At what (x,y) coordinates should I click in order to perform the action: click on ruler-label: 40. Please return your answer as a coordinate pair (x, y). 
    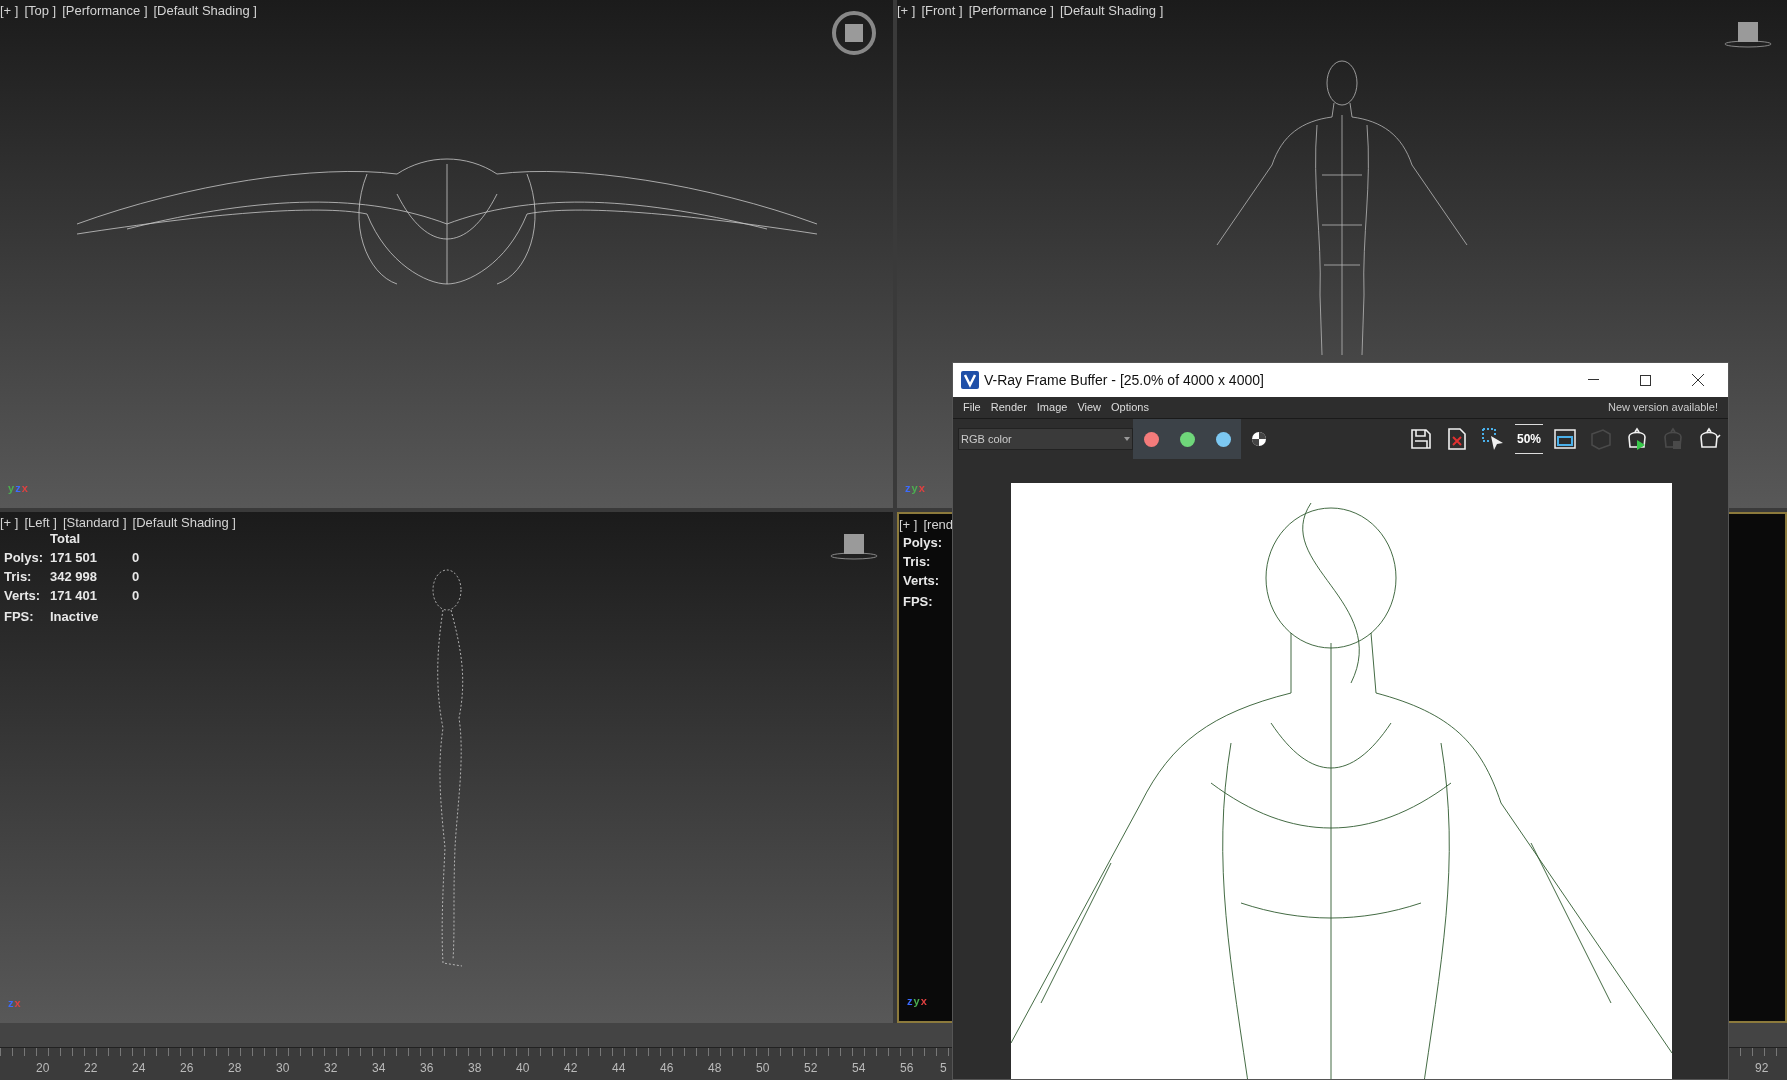
    Looking at the image, I should click on (523, 1068).